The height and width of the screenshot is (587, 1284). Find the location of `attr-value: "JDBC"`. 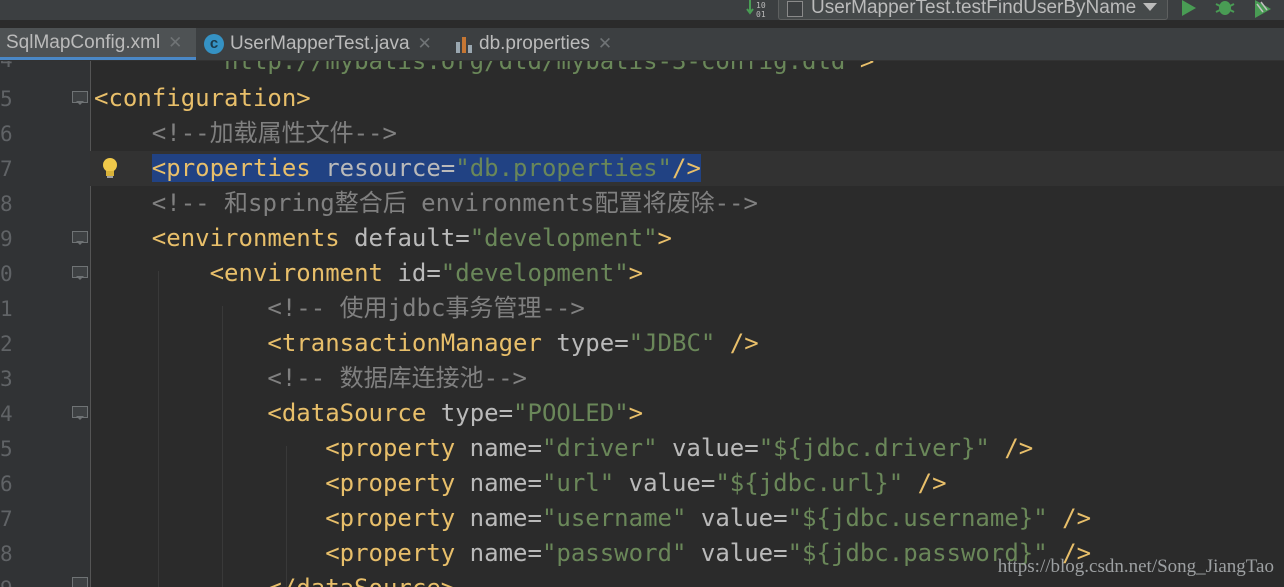

attr-value: "JDBC" is located at coordinates (672, 343).